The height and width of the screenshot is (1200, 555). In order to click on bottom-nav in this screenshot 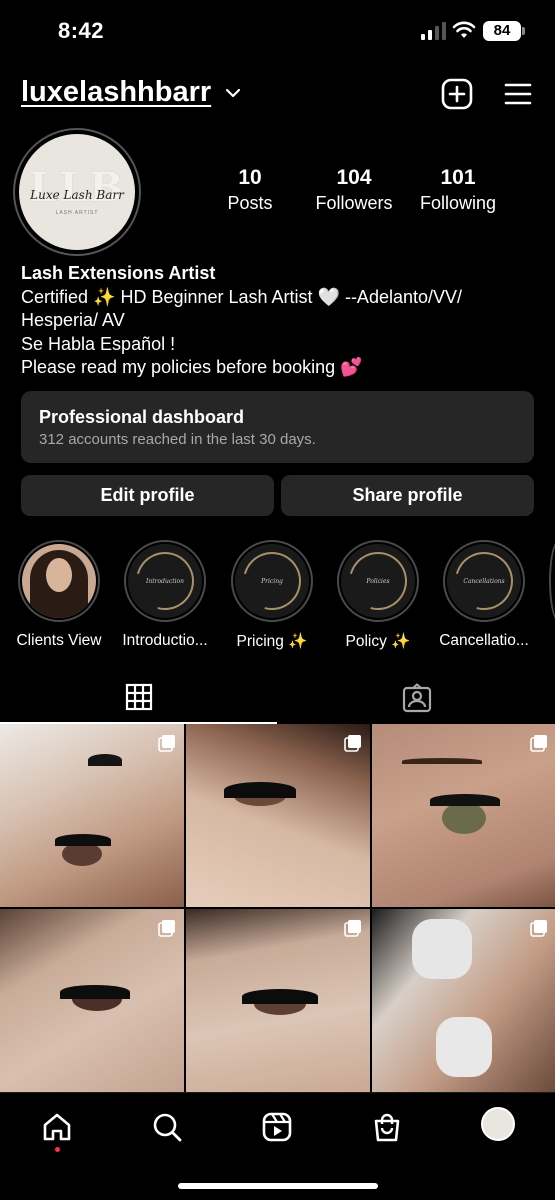, I will do `click(277, 1146)`.